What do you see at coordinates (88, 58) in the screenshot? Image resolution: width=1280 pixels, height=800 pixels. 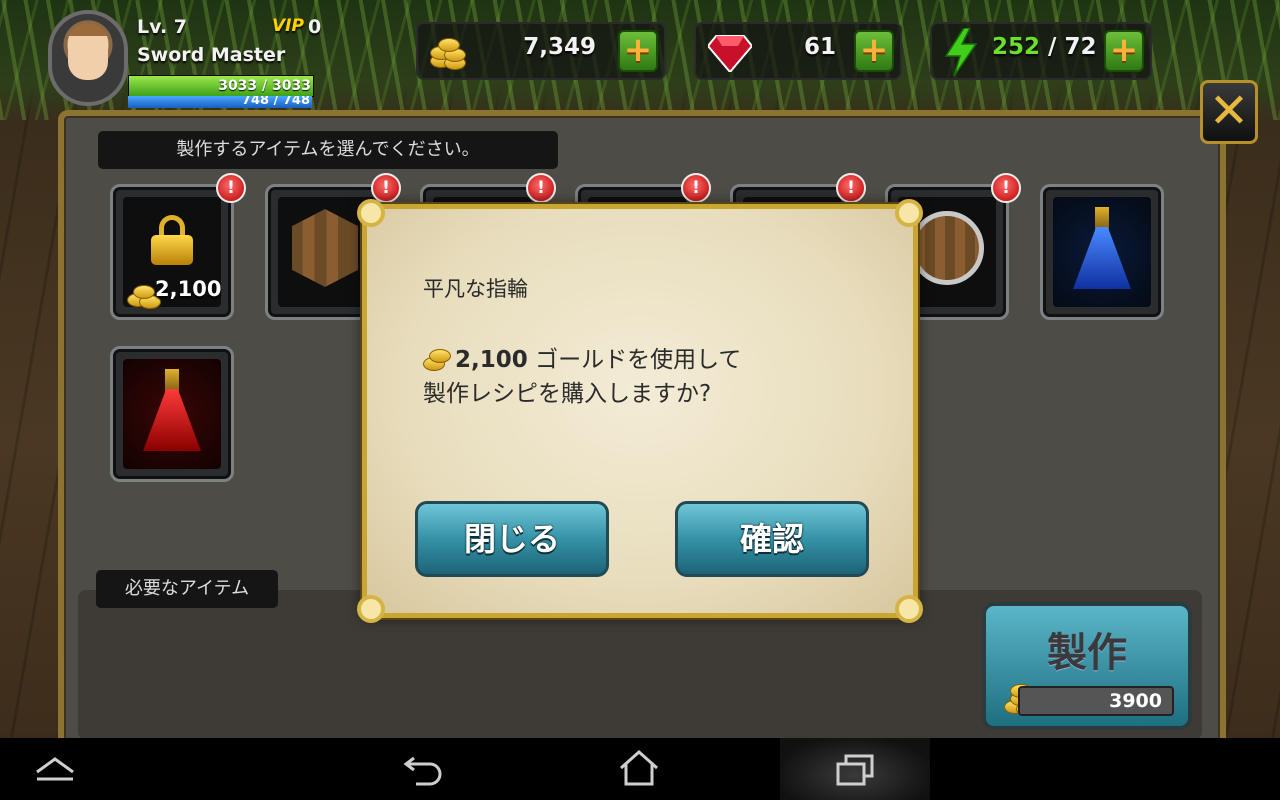 I see `player-avatar` at bounding box center [88, 58].